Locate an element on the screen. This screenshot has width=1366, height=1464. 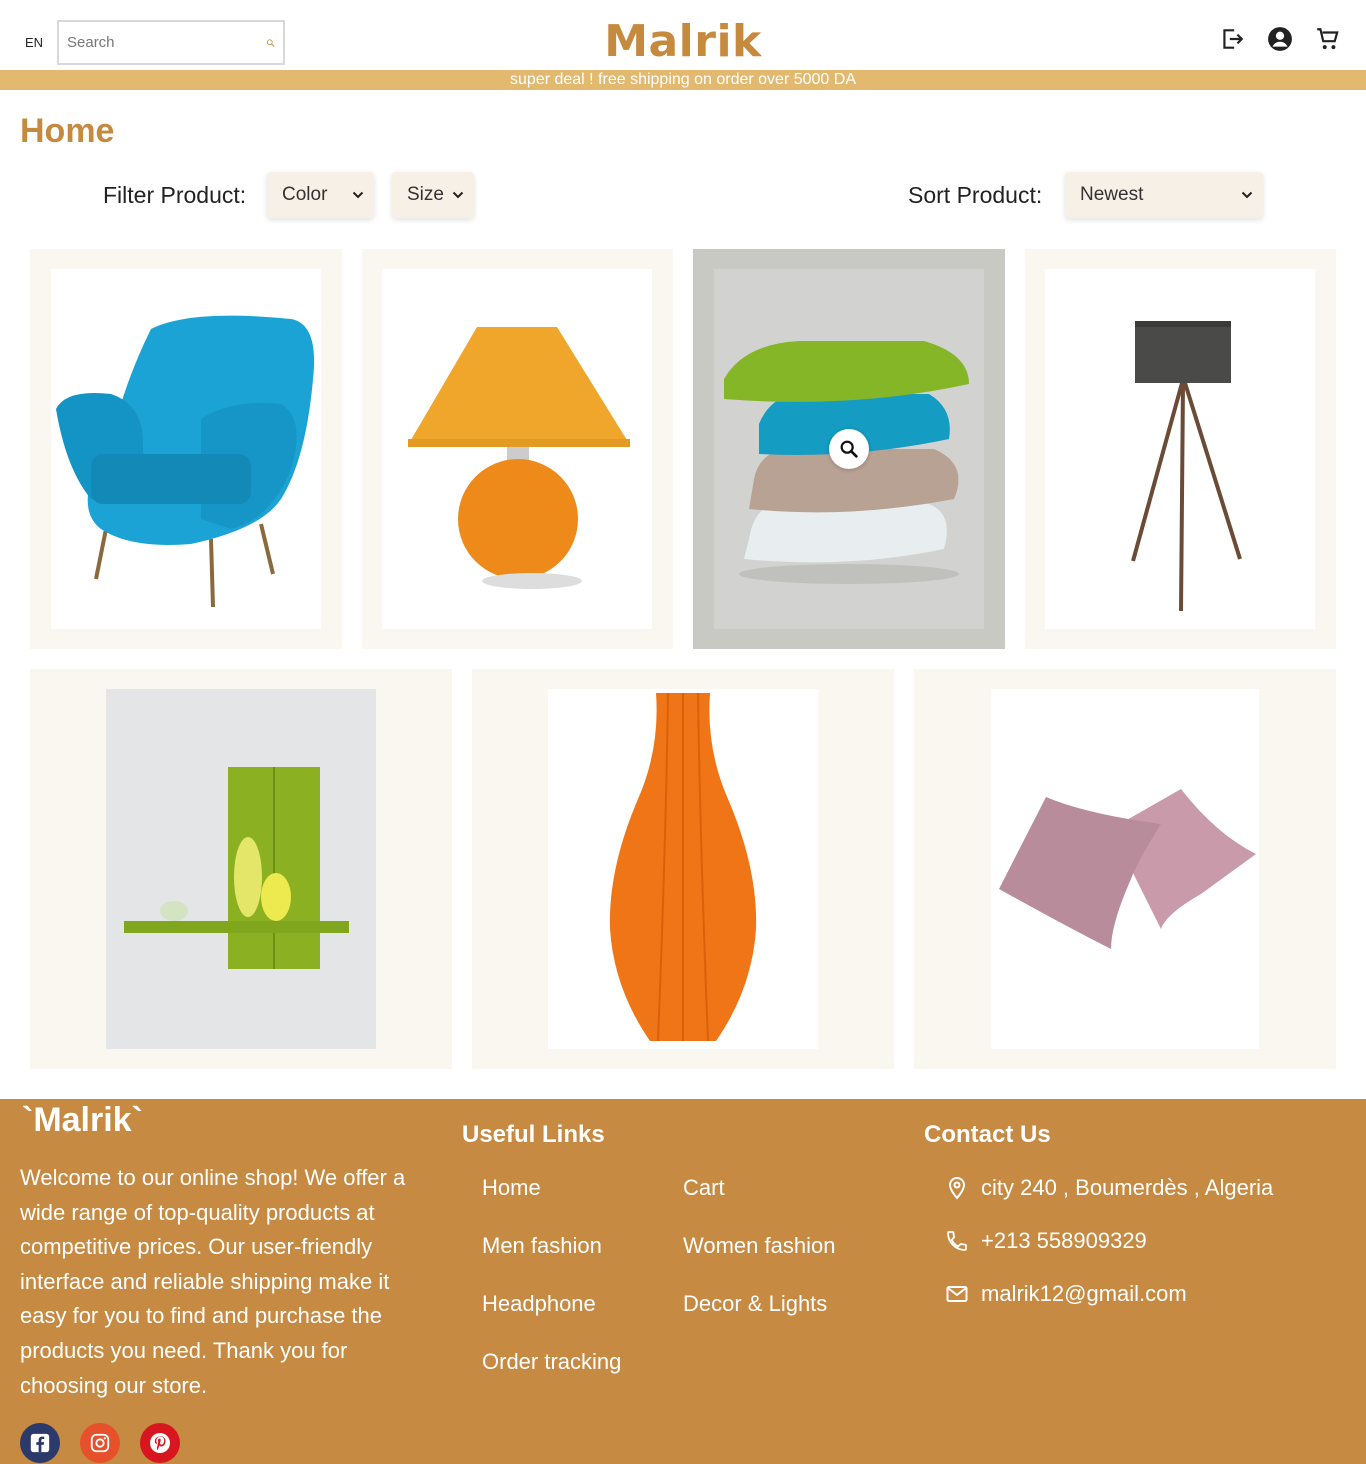
footer-link-cart: Cart is located at coordinates (783, 1188).